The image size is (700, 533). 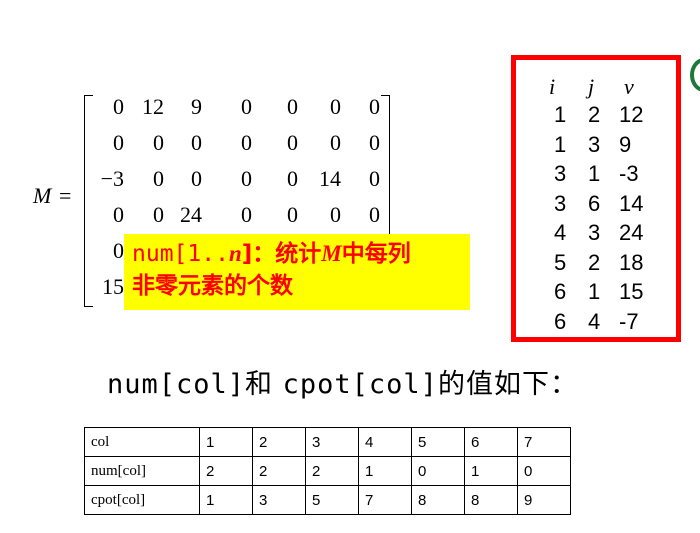 I want to click on note-mid: ]：统计, so click(x=281, y=254).